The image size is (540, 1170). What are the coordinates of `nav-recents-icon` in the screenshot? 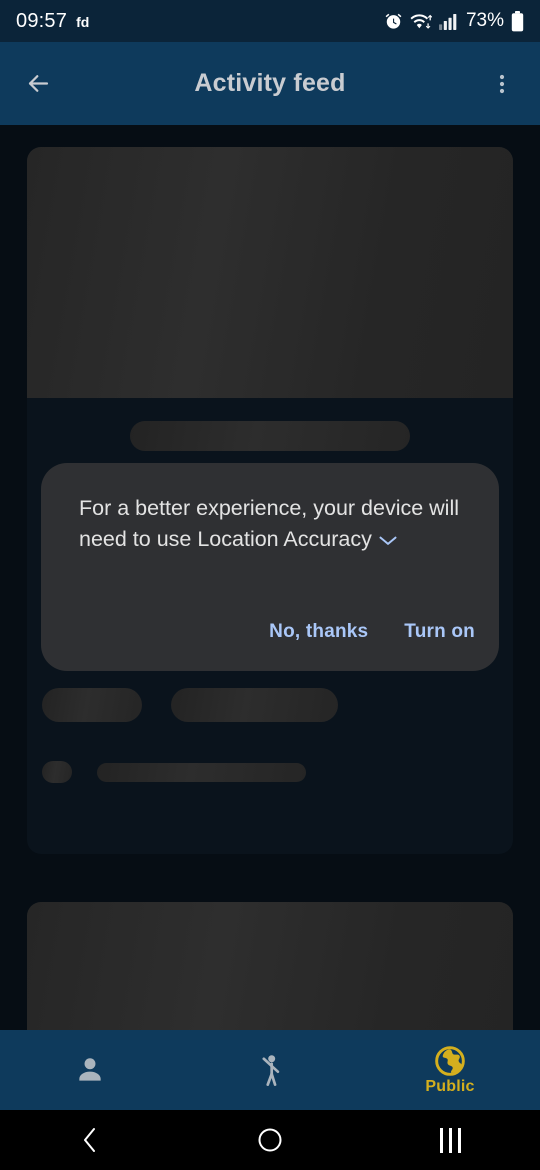 It's located at (450, 1140).